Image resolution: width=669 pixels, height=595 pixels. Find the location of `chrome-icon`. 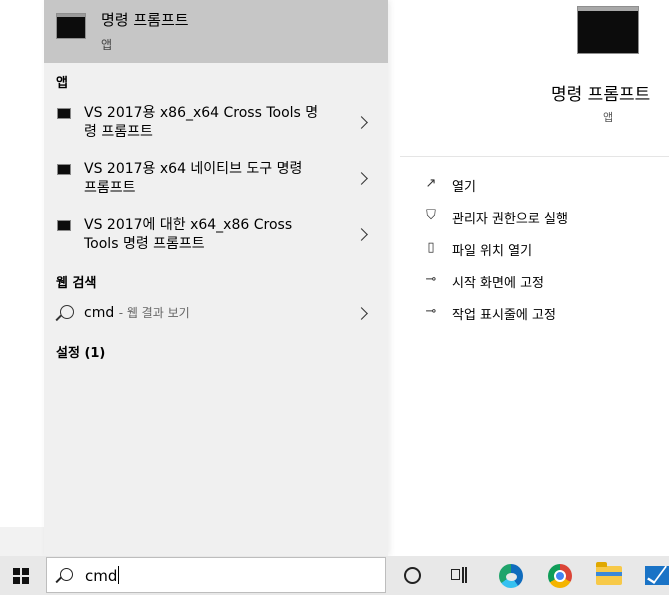

chrome-icon is located at coordinates (560, 576).